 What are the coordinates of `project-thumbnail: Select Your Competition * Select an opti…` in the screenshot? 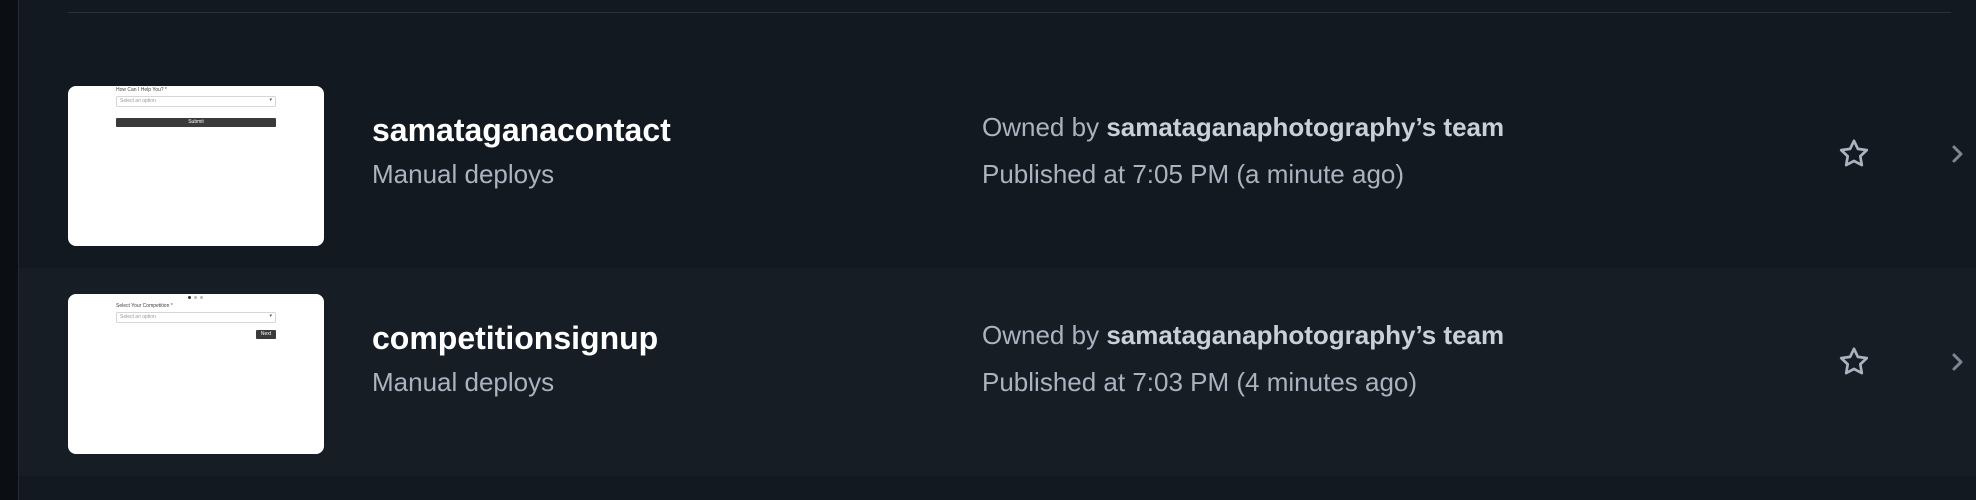 It's located at (196, 374).